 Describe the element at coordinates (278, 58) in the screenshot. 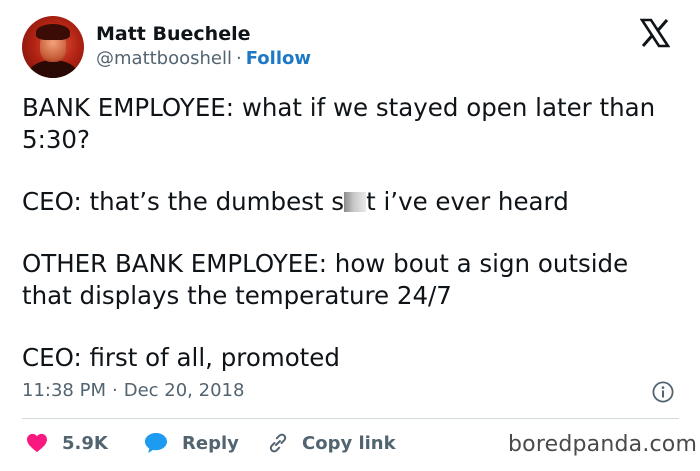

I see `follow-button: Follow` at that location.